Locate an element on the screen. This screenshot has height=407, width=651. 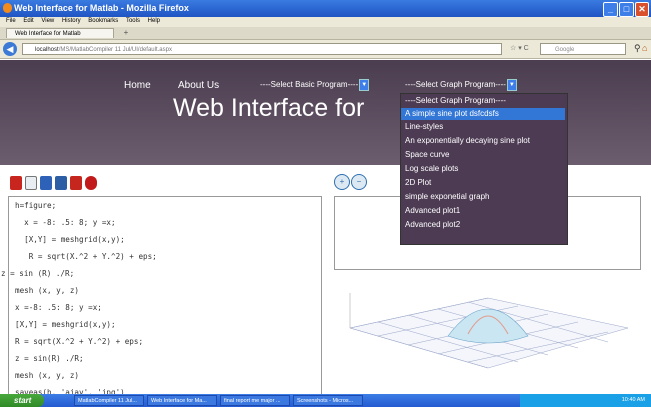
home-icon: ⌂ is located at coordinates (644, 48).